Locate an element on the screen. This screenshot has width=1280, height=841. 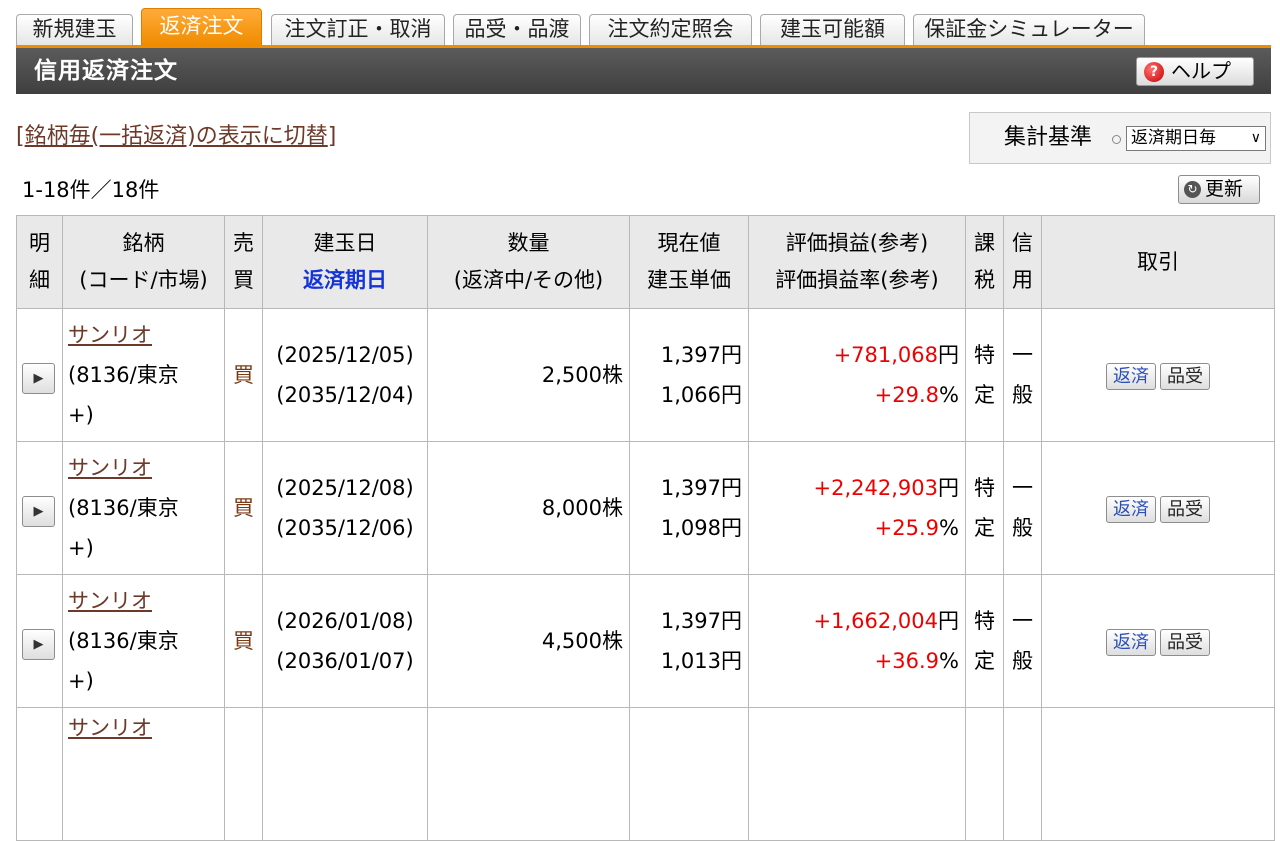
result-count: 1-18件／18件 is located at coordinates (91, 190).